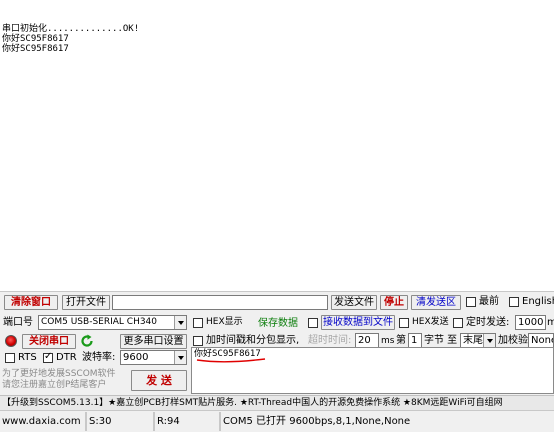 The width and height of the screenshot is (554, 432). Describe the element at coordinates (538, 301) in the screenshot. I see `english-label: English` at that location.